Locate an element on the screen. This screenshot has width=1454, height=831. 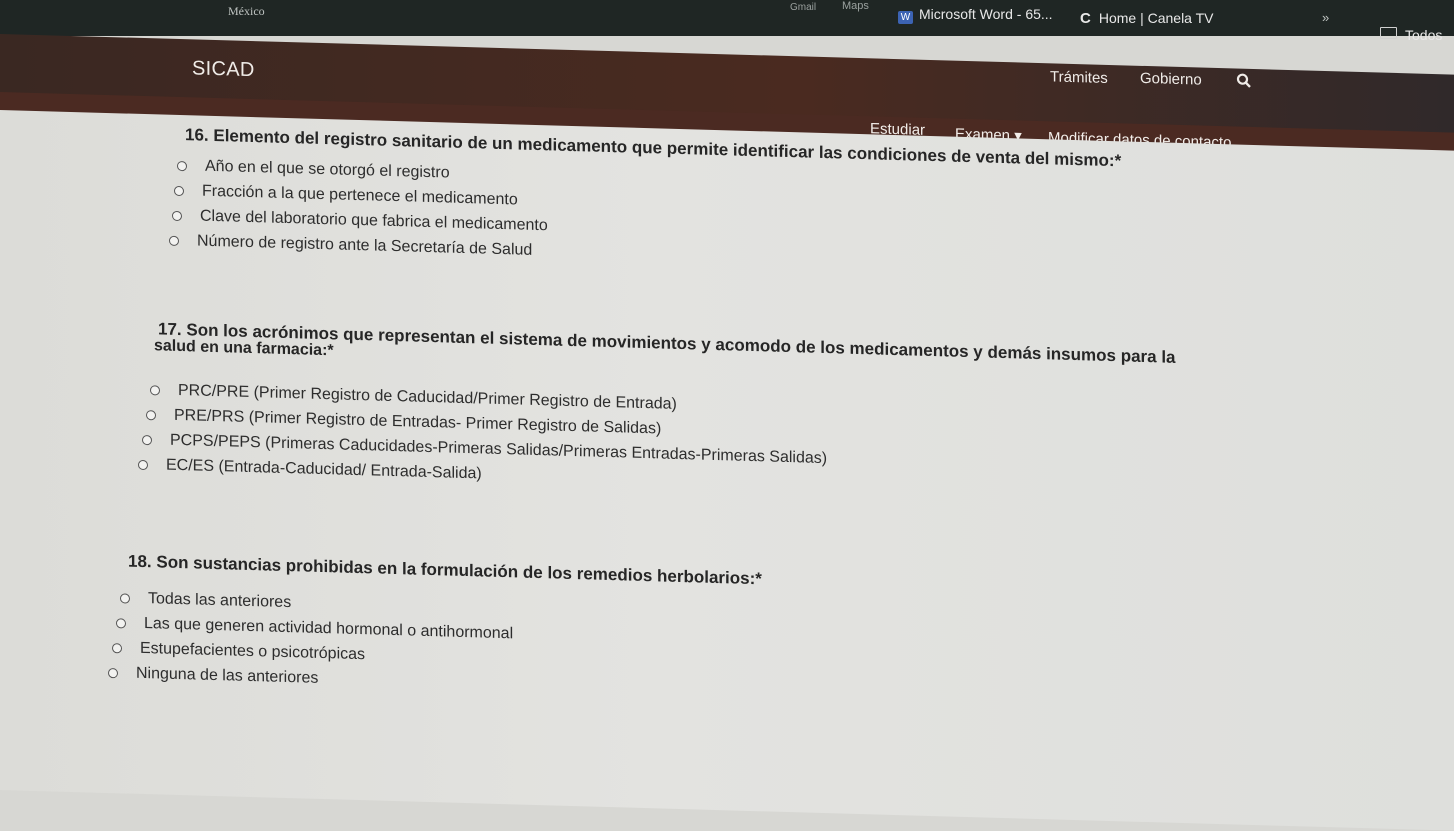
bookmark-canela: C Home | Canela TV is located at coordinates (1147, 18).